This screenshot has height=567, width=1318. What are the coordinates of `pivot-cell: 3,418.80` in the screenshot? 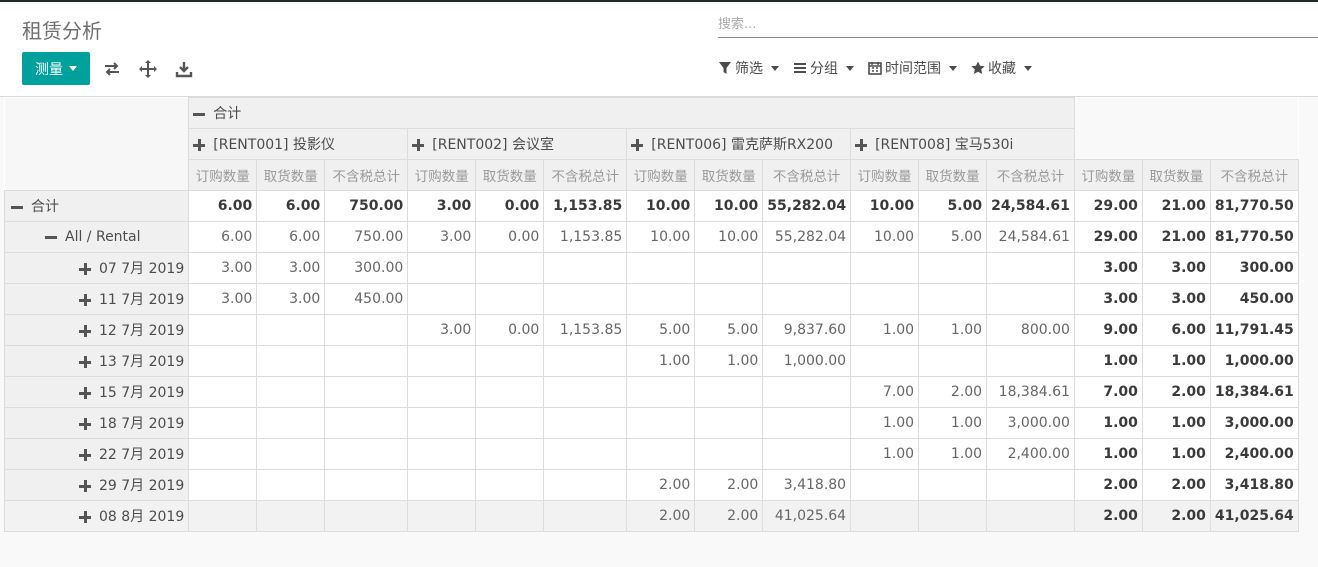 It's located at (1254, 485).